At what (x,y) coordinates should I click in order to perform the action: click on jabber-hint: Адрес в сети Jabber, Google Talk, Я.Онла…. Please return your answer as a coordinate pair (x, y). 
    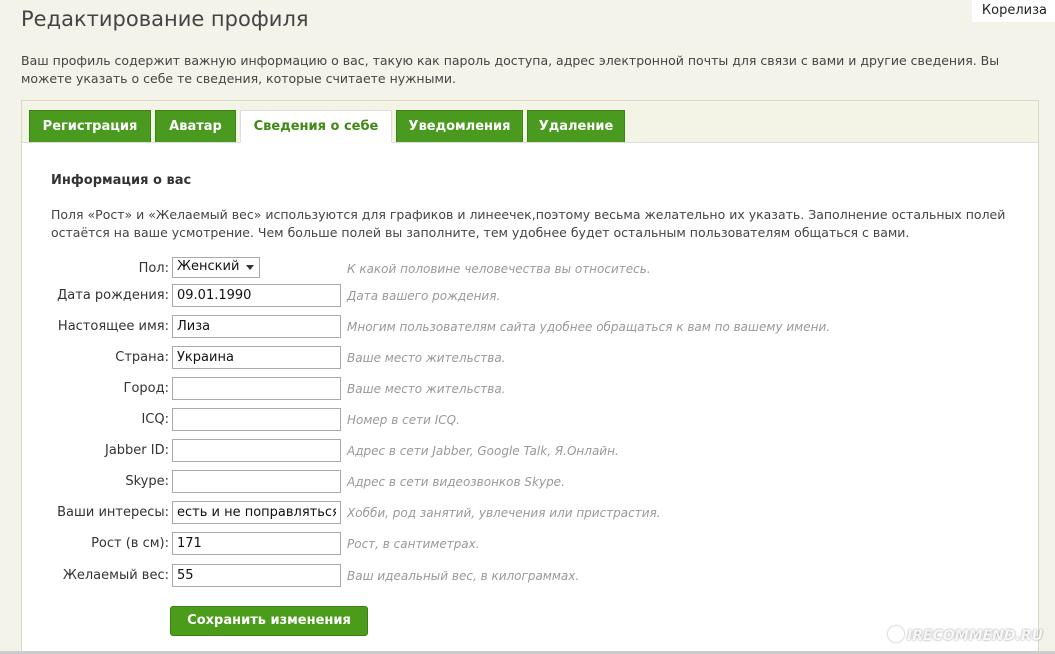
    Looking at the image, I should click on (483, 451).